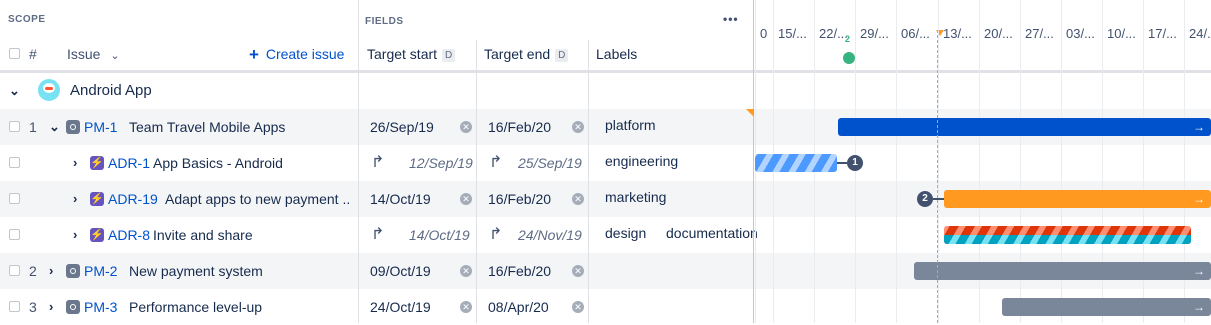 This screenshot has height=325, width=1211. What do you see at coordinates (33, 307) in the screenshot?
I see `row-rank: 3` at bounding box center [33, 307].